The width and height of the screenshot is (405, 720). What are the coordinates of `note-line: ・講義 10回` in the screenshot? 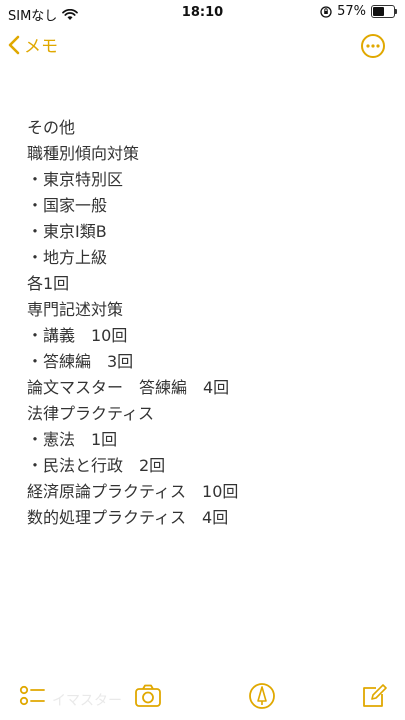 It's located at (207, 336).